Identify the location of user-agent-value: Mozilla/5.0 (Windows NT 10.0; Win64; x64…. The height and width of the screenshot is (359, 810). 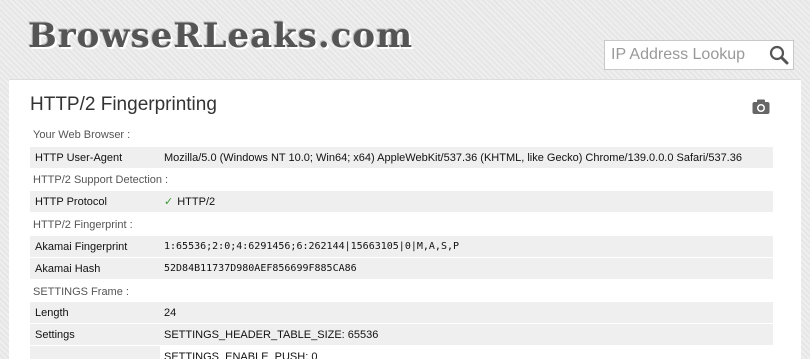
(453, 157).